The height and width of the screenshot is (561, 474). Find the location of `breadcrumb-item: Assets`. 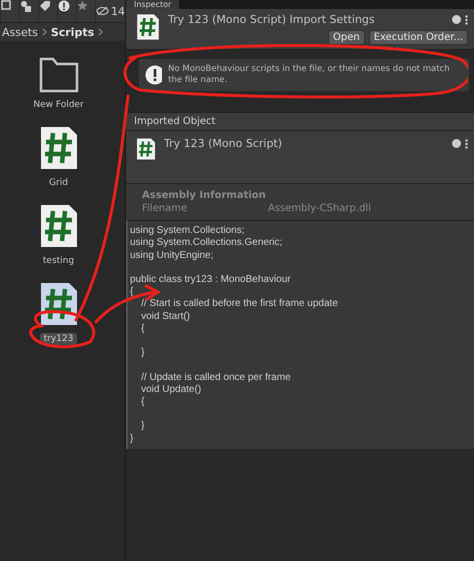

breadcrumb-item: Assets is located at coordinates (20, 32).